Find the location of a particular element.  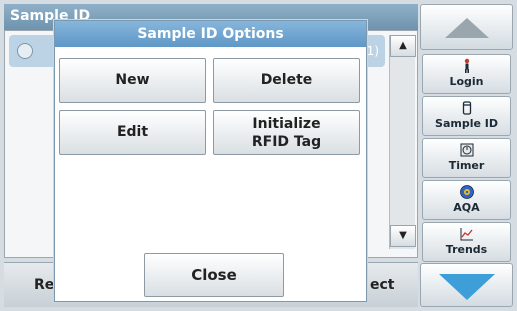

close-button: Close is located at coordinates (214, 275).